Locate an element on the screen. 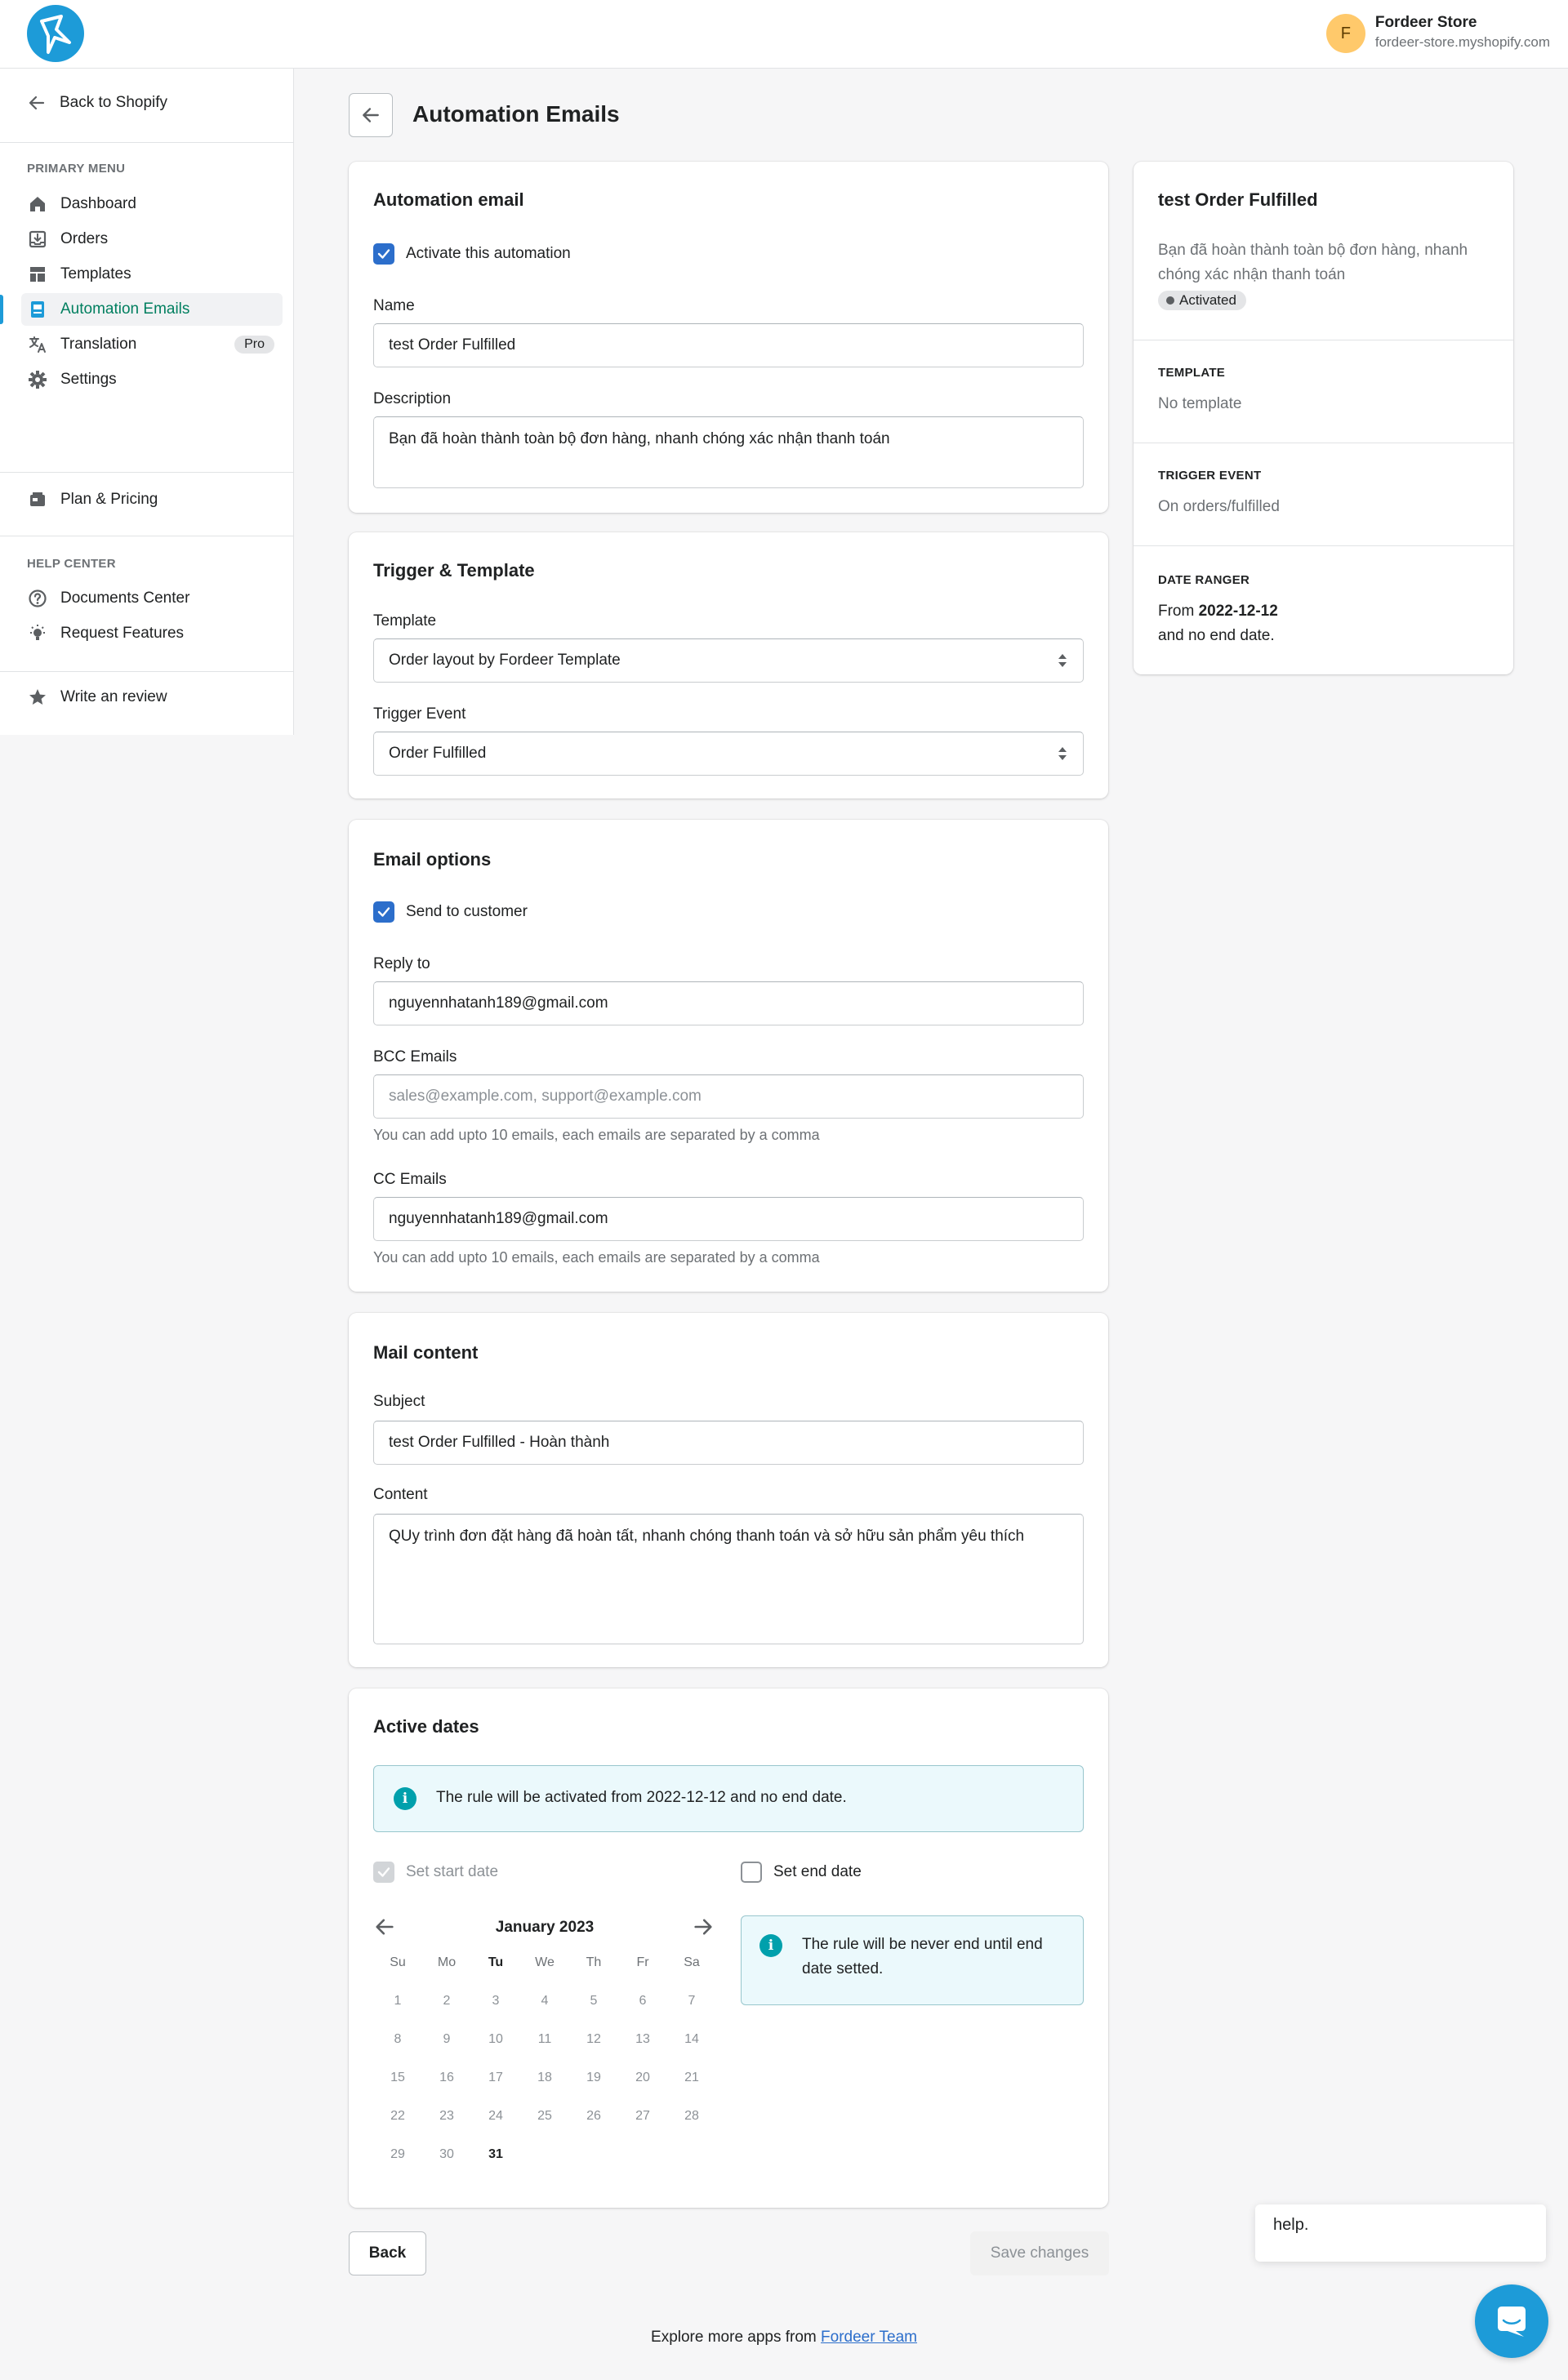 The height and width of the screenshot is (2380, 1568). sidebar-item-plan-pricing: Plan & Pricing is located at coordinates (152, 500).